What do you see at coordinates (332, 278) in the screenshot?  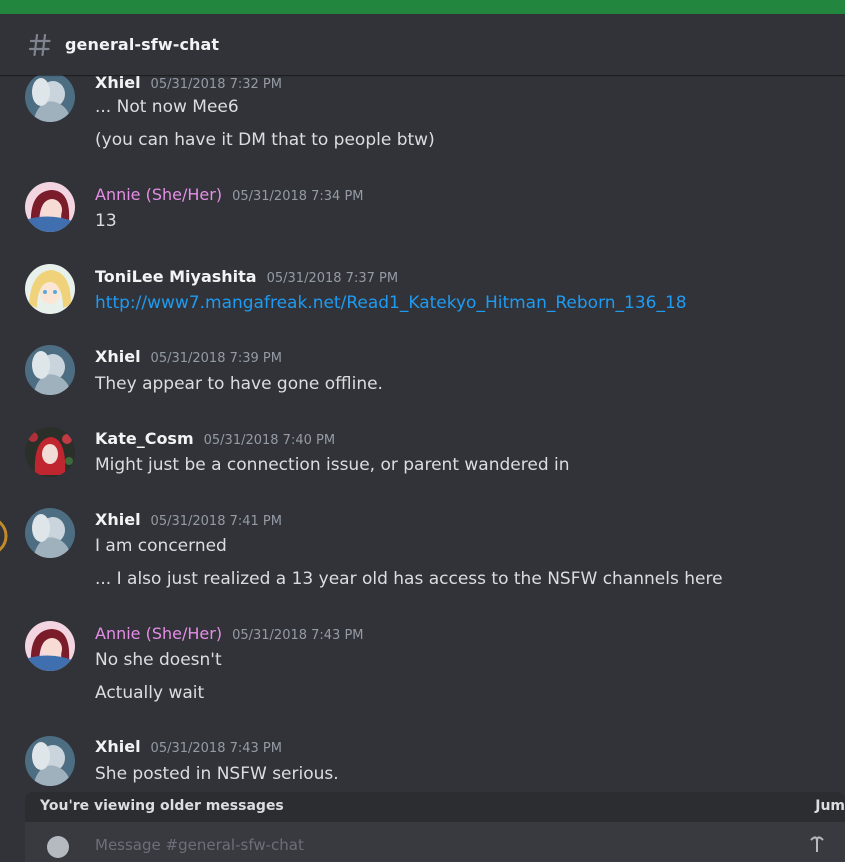 I see `timestamp: 05/31/2018 7:37 PM` at bounding box center [332, 278].